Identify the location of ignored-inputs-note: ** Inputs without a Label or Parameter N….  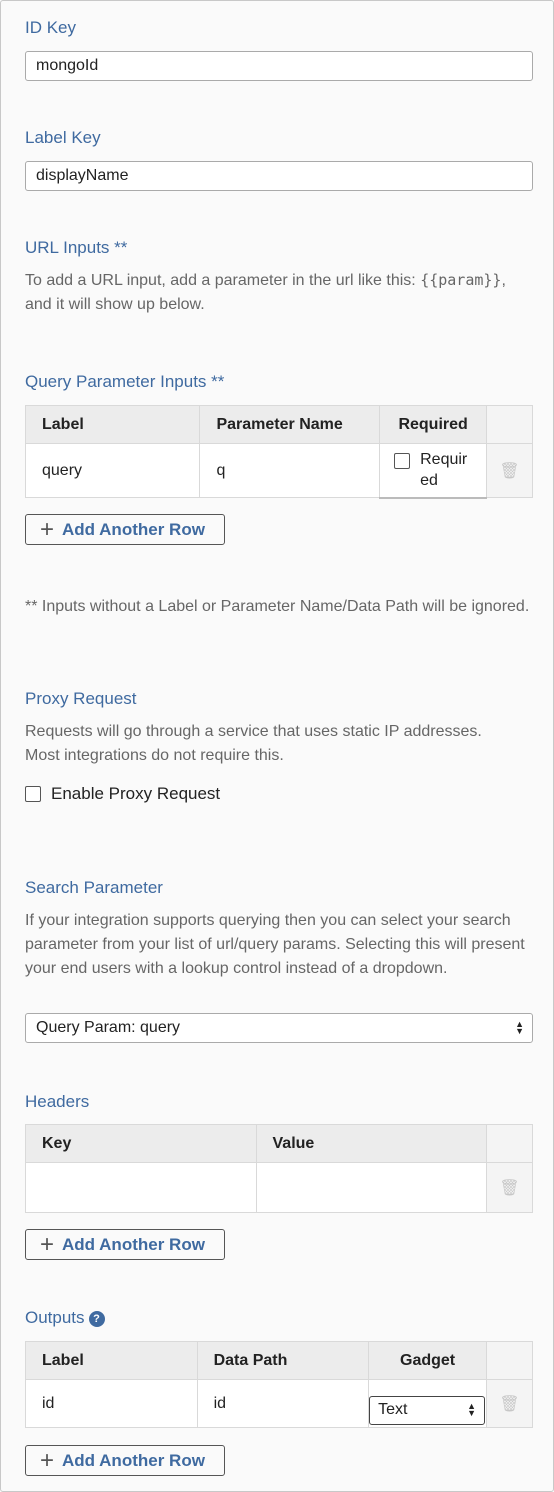
(277, 606).